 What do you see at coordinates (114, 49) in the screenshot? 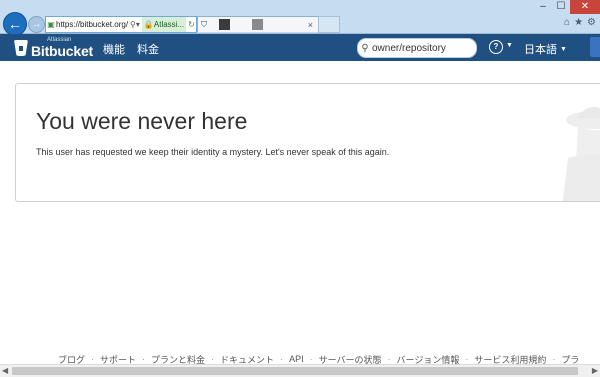
I see `nav-features-link: 機能` at bounding box center [114, 49].